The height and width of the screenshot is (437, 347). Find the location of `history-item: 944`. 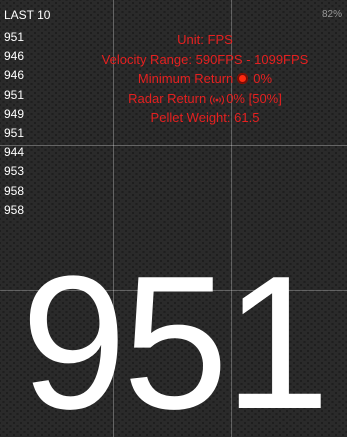

history-item: 944 is located at coordinates (14, 152).